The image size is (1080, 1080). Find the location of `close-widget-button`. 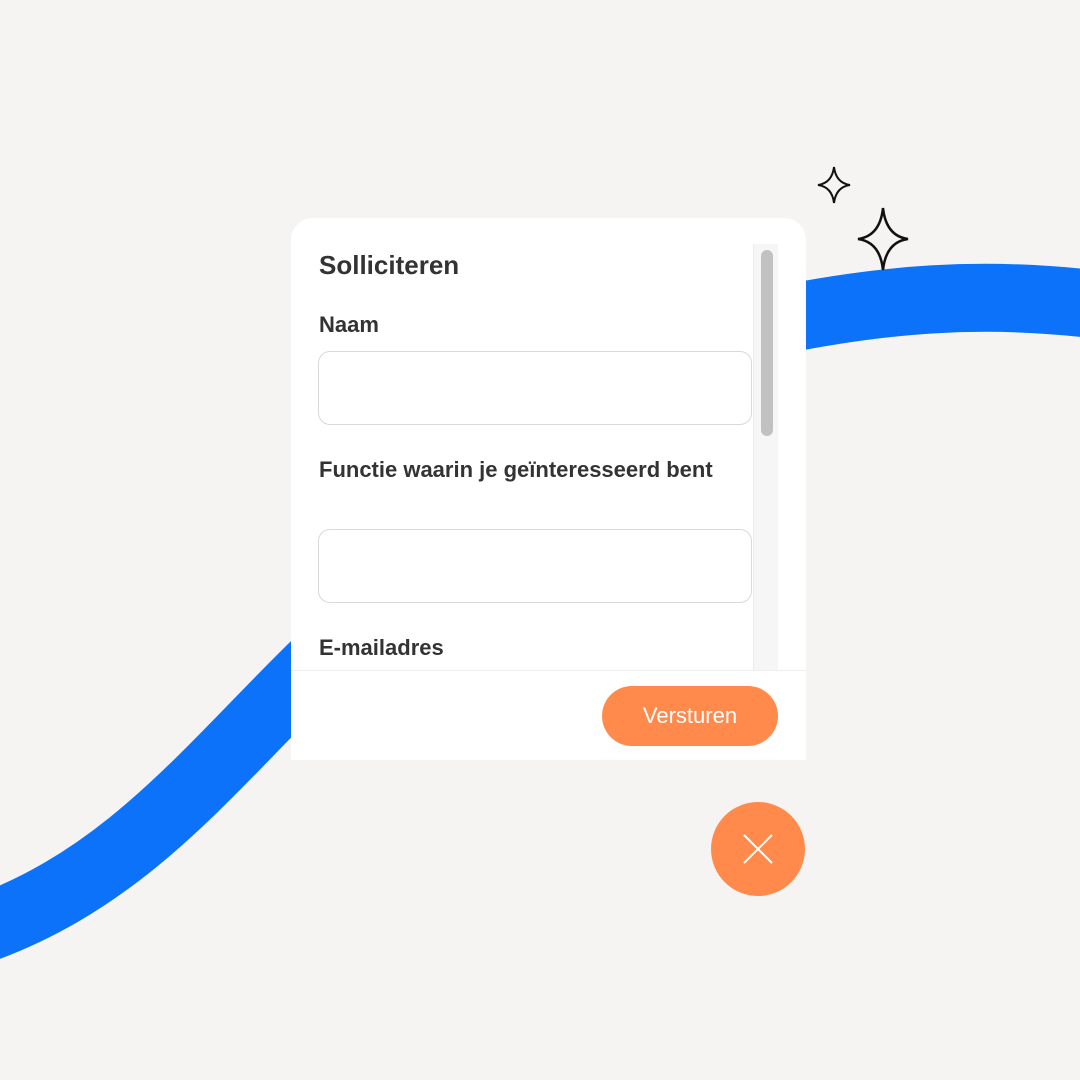

close-widget-button is located at coordinates (758, 849).